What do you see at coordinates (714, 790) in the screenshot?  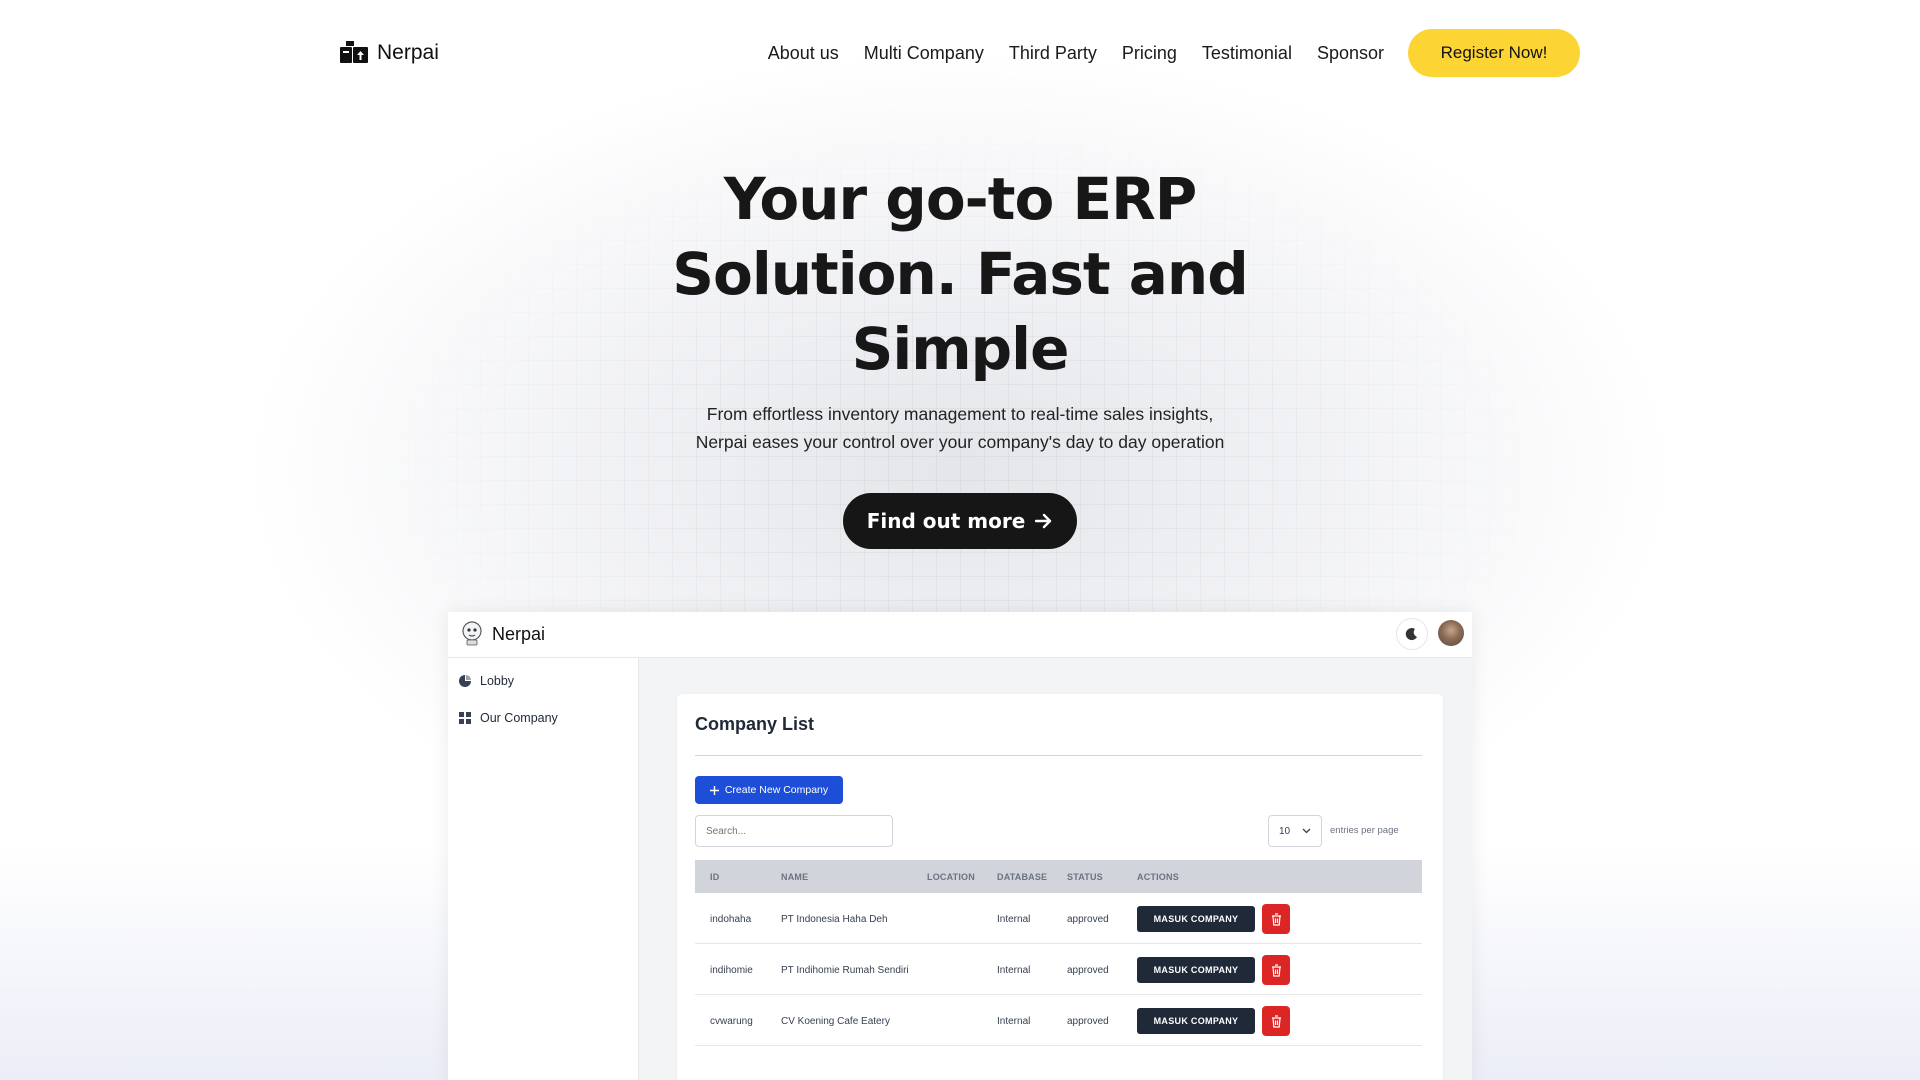 I see `plus-icon` at bounding box center [714, 790].